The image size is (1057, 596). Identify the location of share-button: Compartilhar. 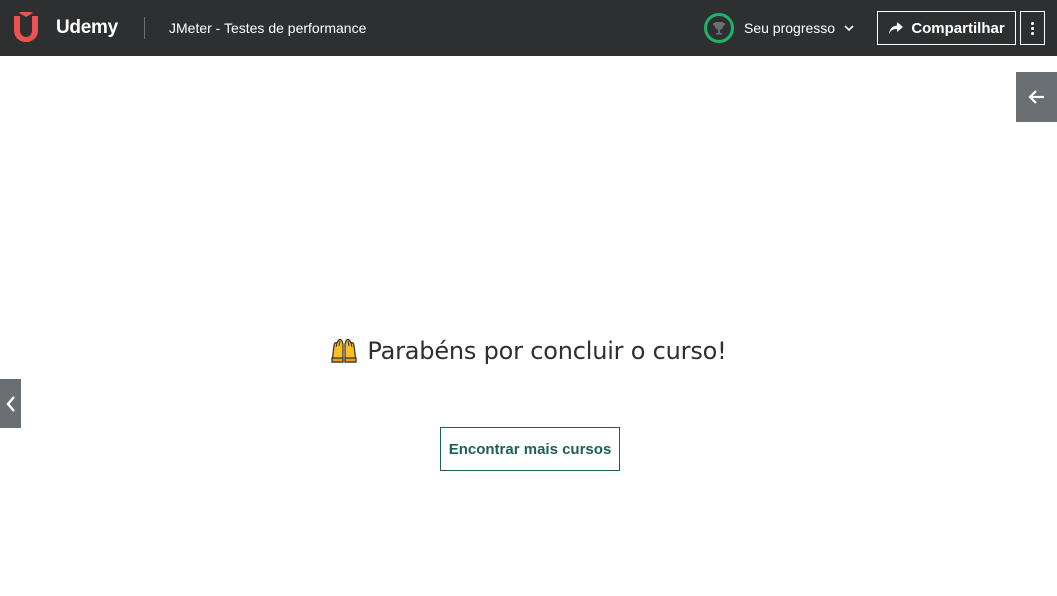
(946, 28).